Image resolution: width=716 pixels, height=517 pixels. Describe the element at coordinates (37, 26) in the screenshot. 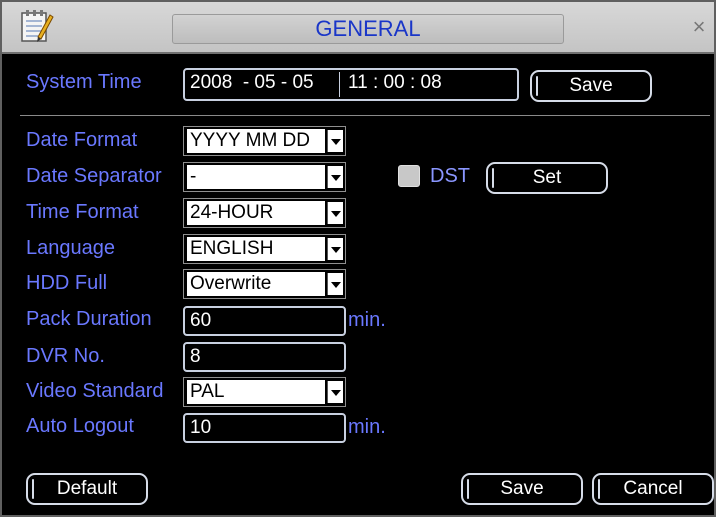

I see `notepad-icon` at that location.